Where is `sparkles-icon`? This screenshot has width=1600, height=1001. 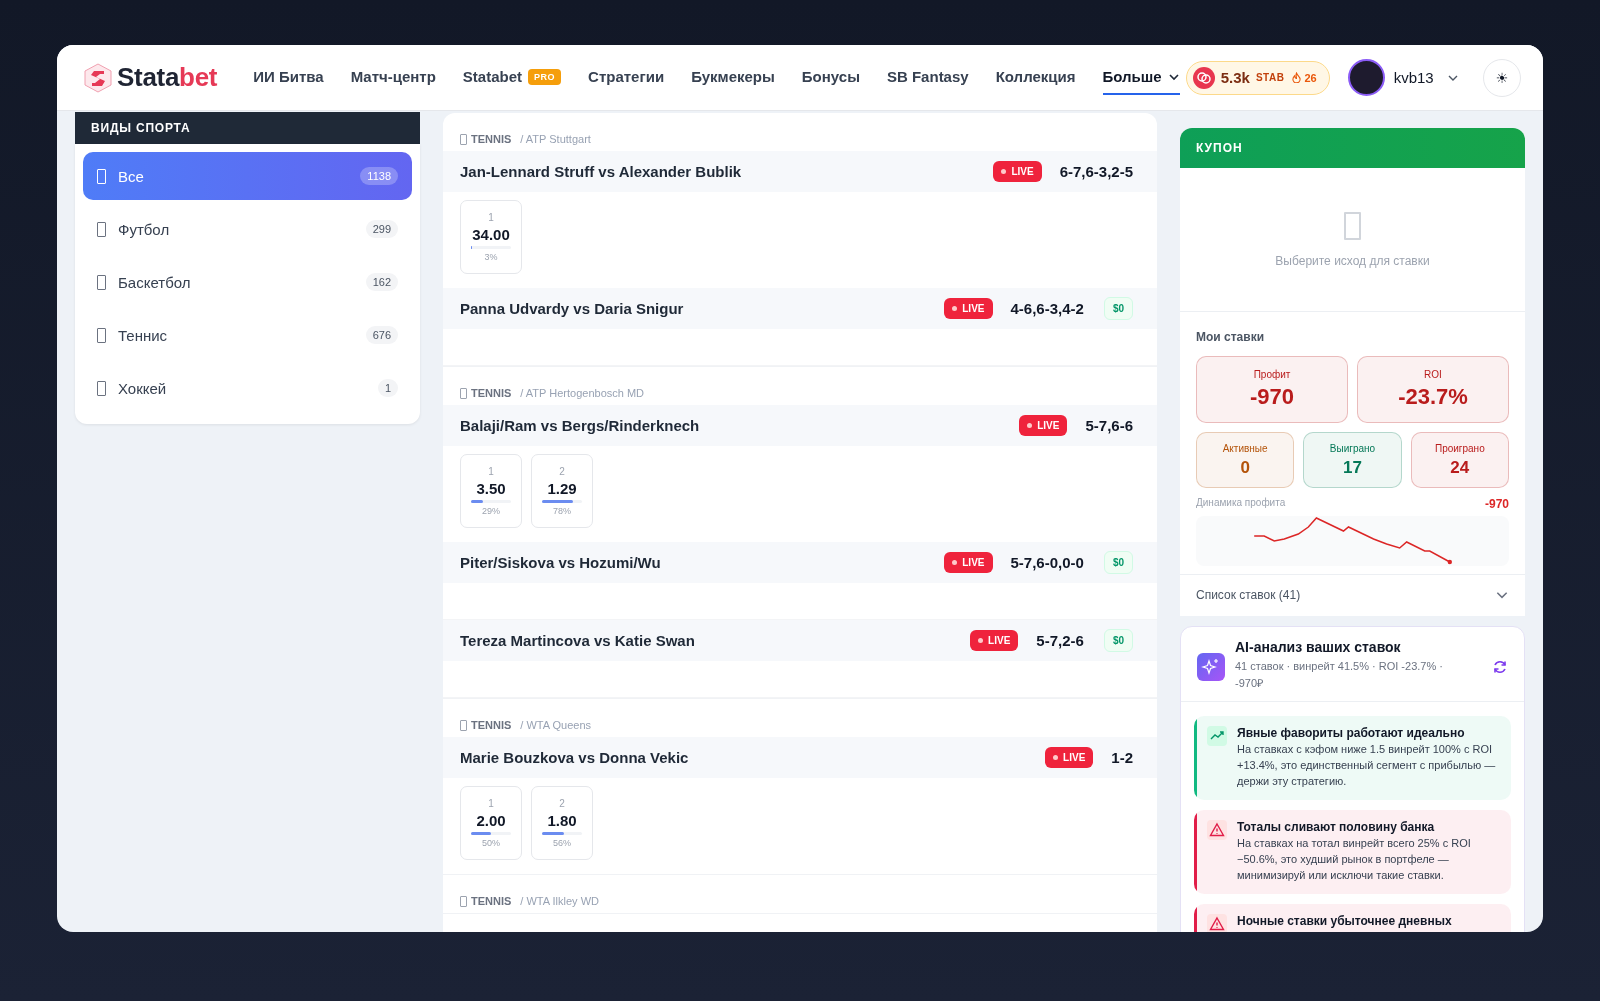
sparkles-icon is located at coordinates (1211, 667).